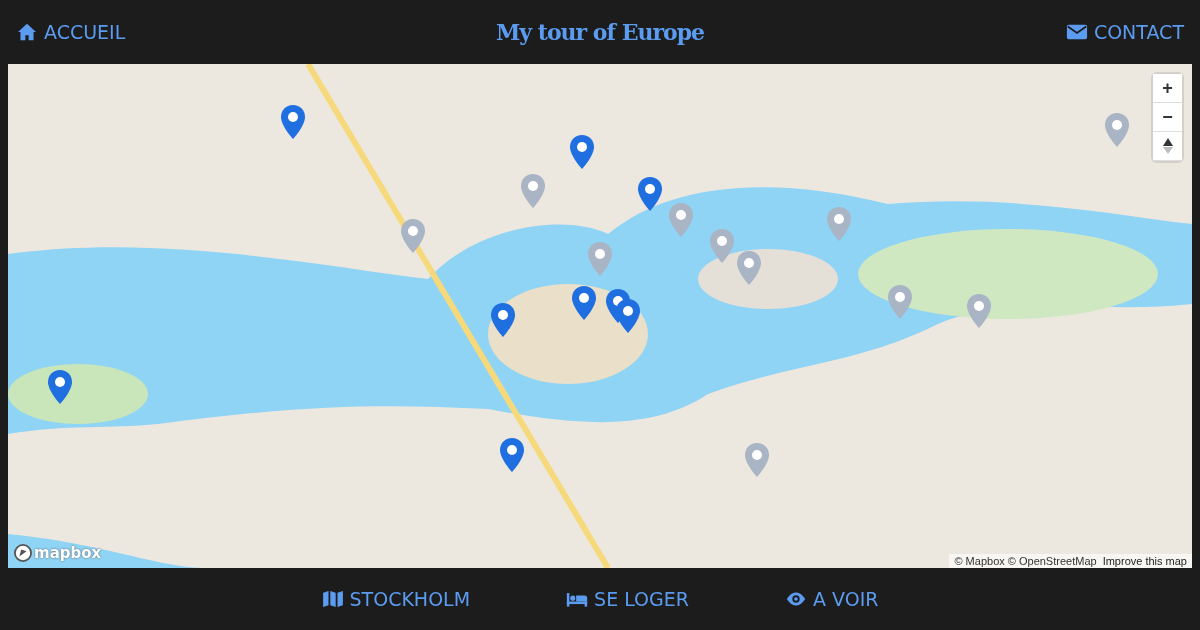  Describe the element at coordinates (71, 32) in the screenshot. I see `home-link: ACCUEIL` at that location.